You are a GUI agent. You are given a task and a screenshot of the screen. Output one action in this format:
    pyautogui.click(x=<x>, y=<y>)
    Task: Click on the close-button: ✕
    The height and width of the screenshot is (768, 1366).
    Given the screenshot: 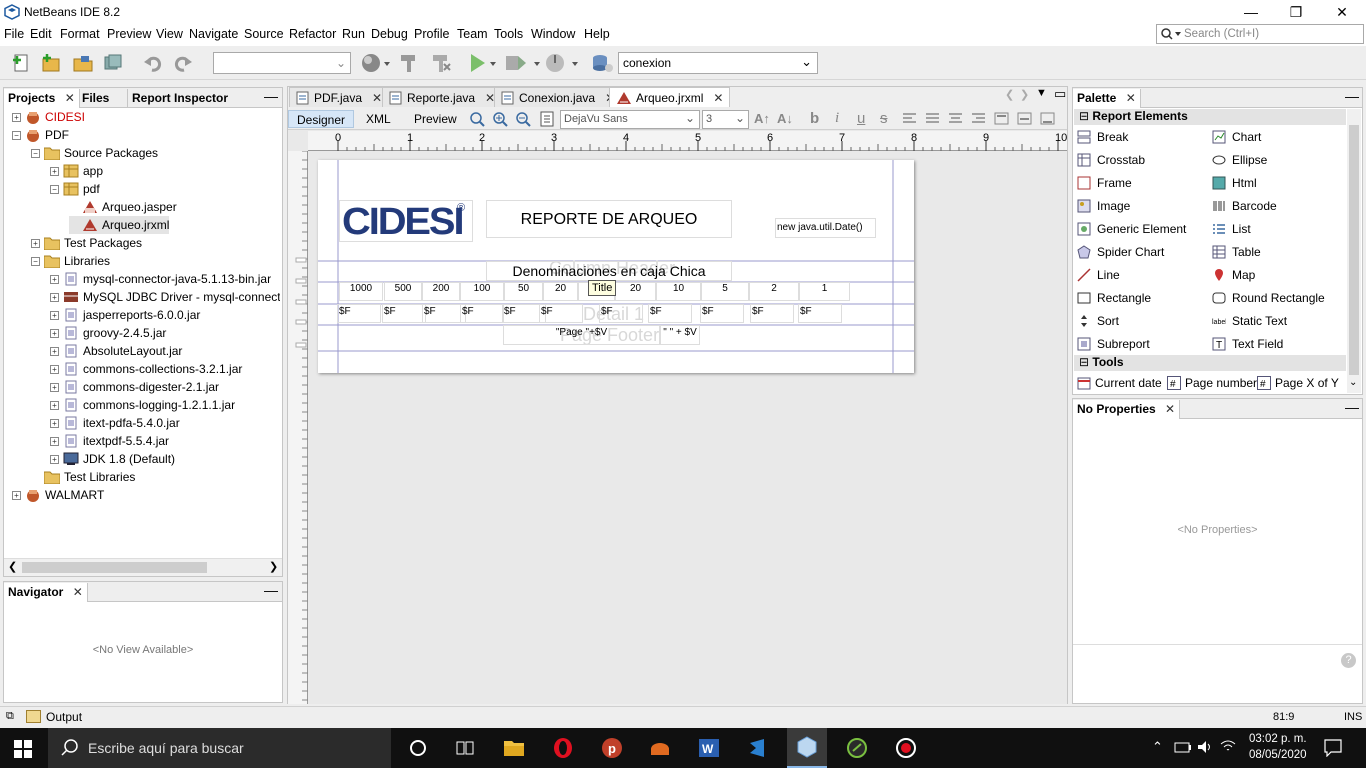 What is the action you would take?
    pyautogui.click(x=1342, y=12)
    